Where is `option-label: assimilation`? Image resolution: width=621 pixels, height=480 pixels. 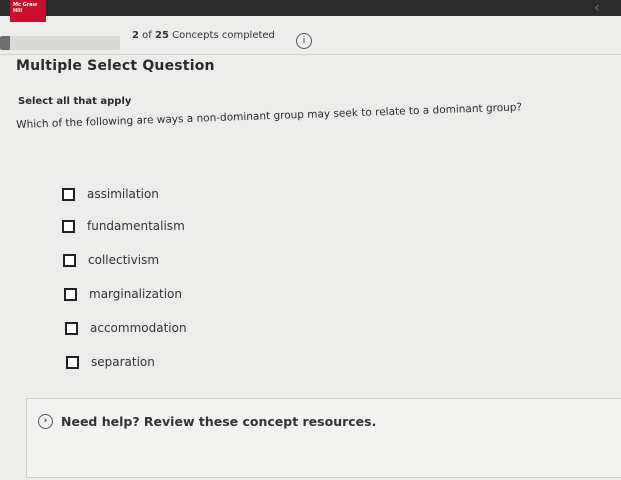 option-label: assimilation is located at coordinates (123, 194).